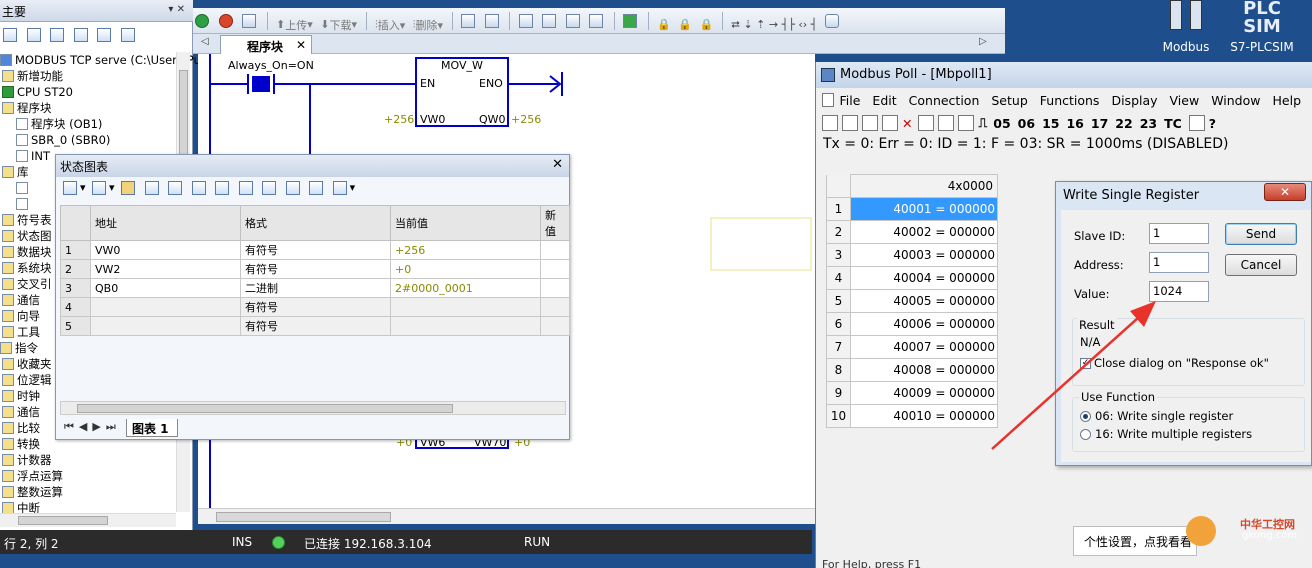 The width and height of the screenshot is (1312, 568). Describe the element at coordinates (555, 223) in the screenshot. I see `column-header: 新值` at that location.